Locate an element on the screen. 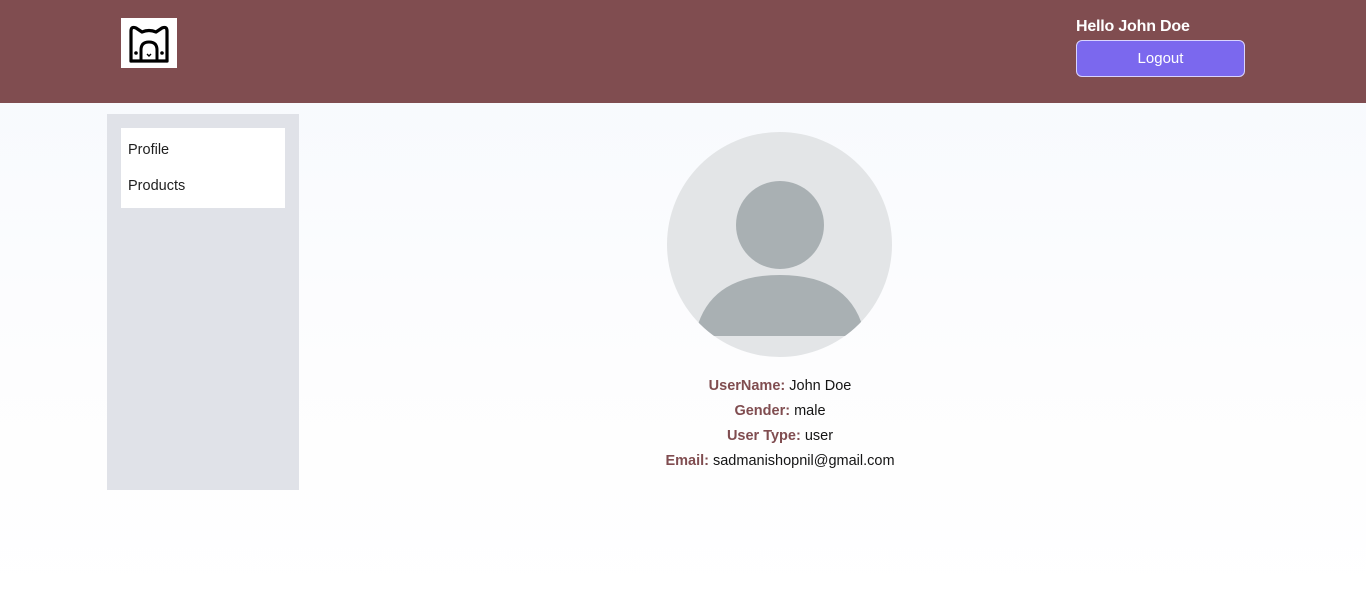 Image resolution: width=1366 pixels, height=606 pixels. field-value: sadmanishopnil@gmail.com is located at coordinates (803, 461).